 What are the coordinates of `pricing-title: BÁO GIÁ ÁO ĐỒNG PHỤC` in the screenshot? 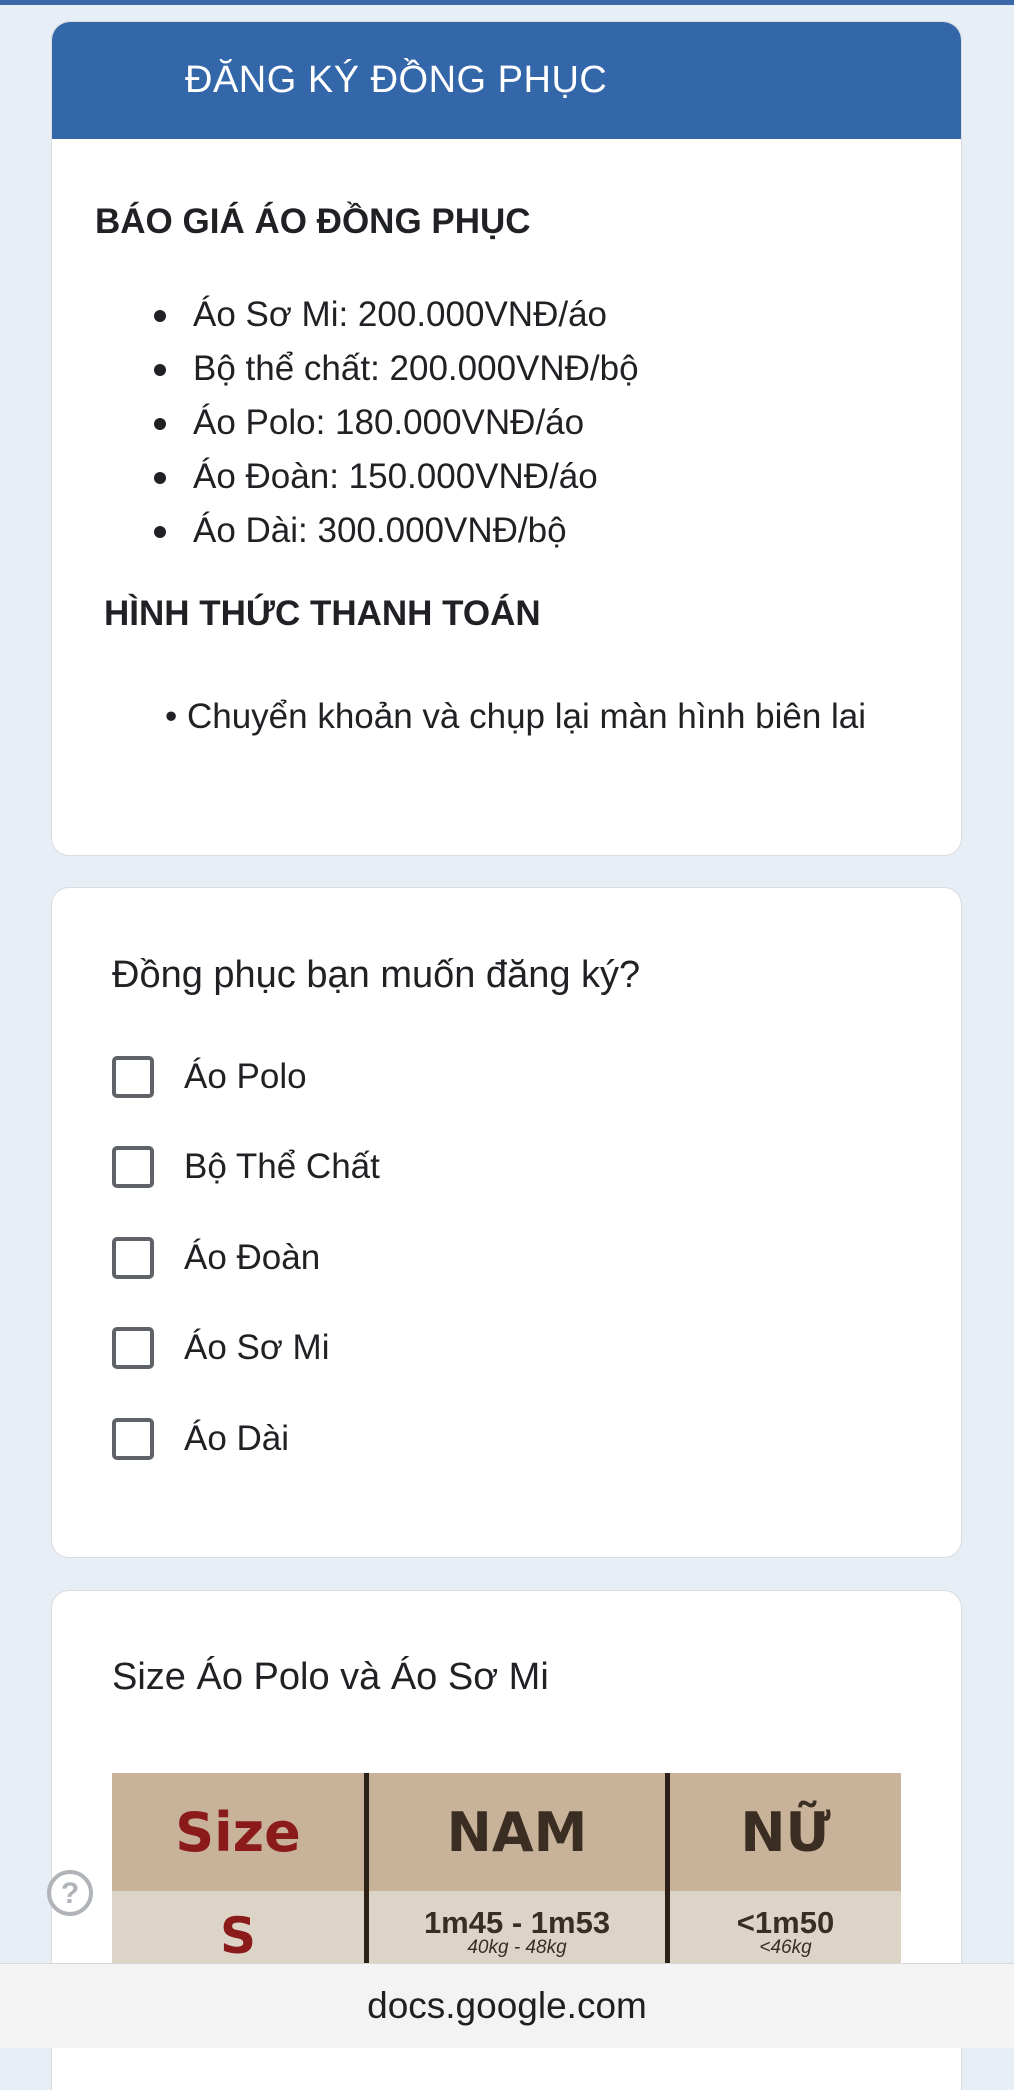 It's located at (313, 221).